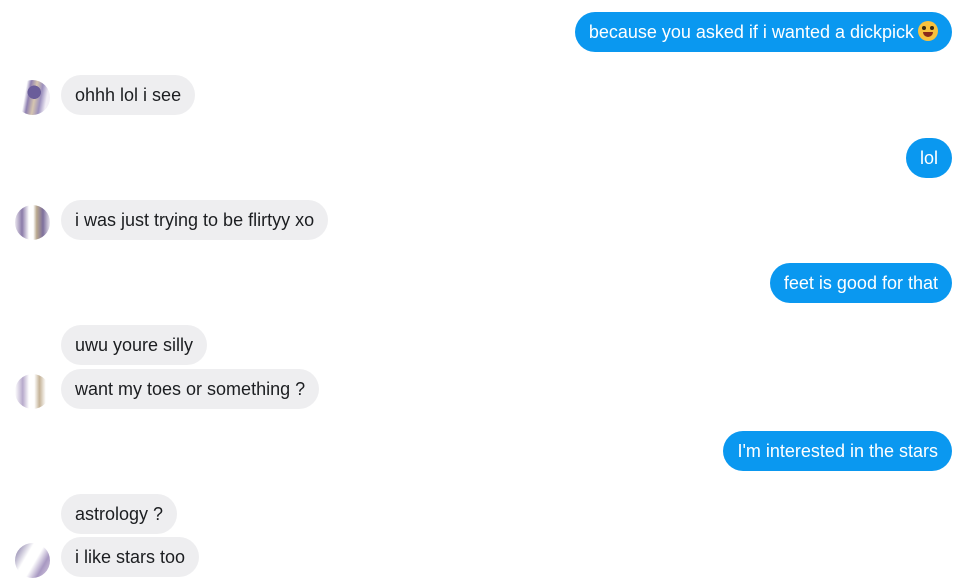  I want to click on message-text: uwu youre silly, so click(134, 345).